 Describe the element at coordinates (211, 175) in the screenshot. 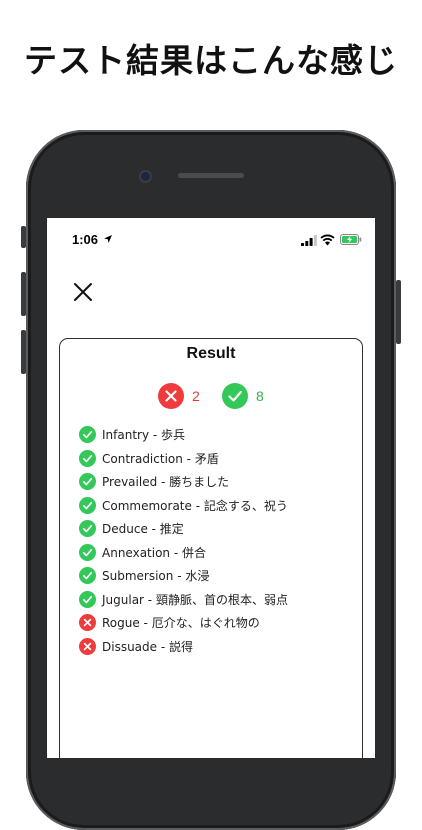

I see `earpiece-speaker` at that location.